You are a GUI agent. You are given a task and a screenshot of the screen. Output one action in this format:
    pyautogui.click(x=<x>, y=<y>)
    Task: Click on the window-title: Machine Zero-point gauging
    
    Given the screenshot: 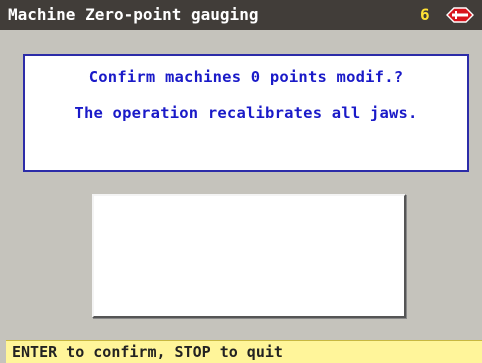 What is the action you would take?
    pyautogui.click(x=133, y=14)
    